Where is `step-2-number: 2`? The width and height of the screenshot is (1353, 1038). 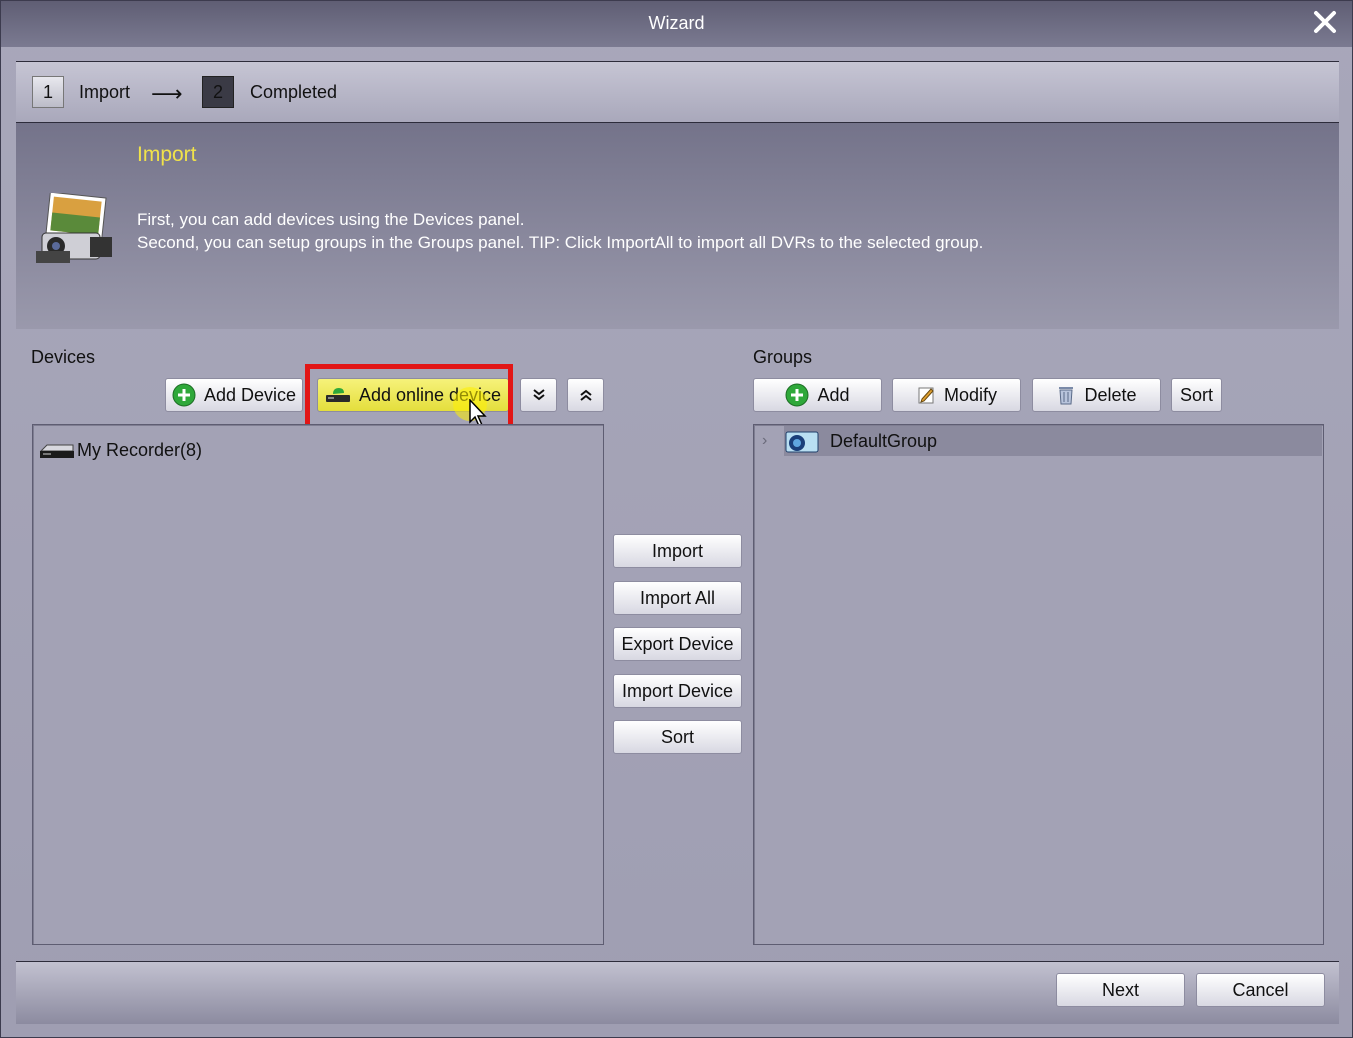
step-2-number: 2 is located at coordinates (218, 92).